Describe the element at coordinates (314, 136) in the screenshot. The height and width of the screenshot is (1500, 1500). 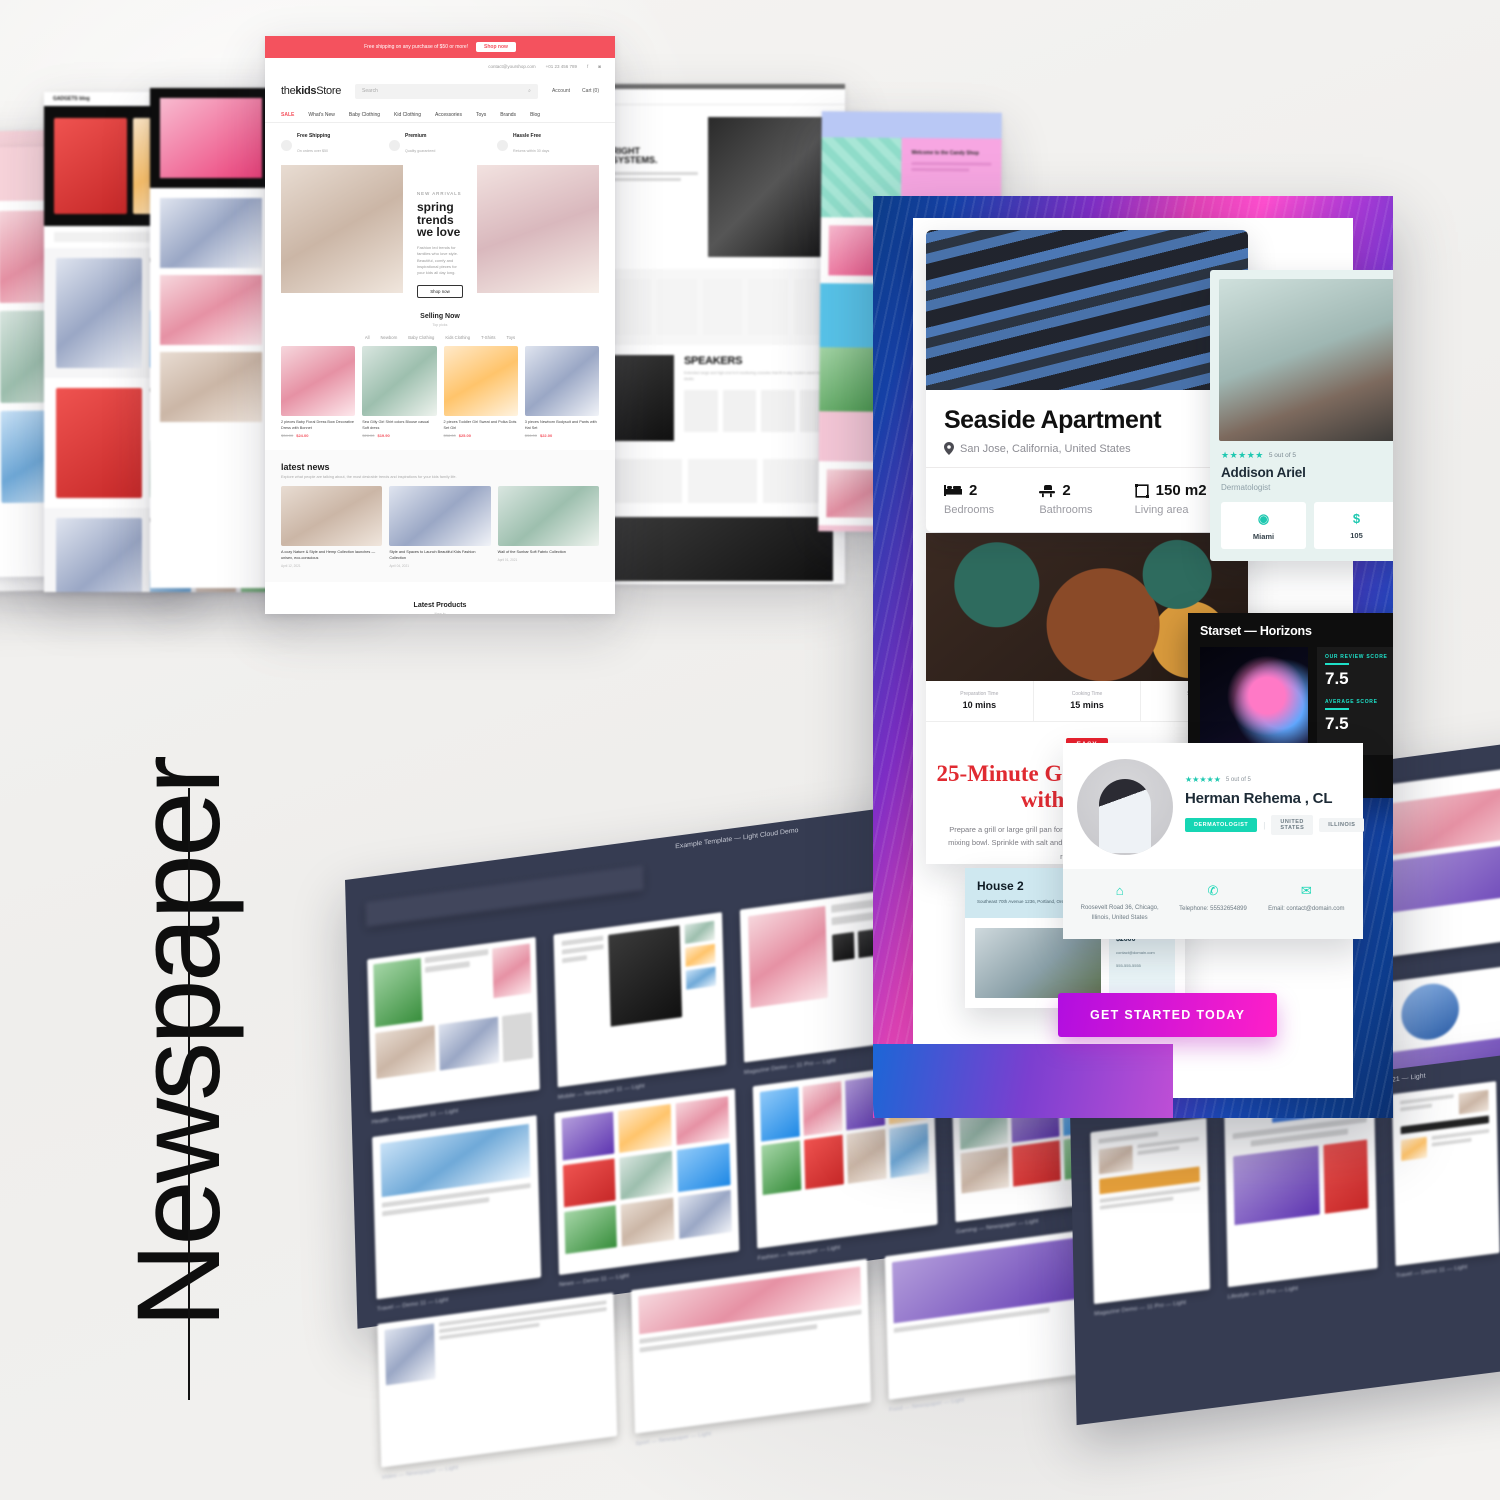
I see `usp-title: Free Shipping` at that location.